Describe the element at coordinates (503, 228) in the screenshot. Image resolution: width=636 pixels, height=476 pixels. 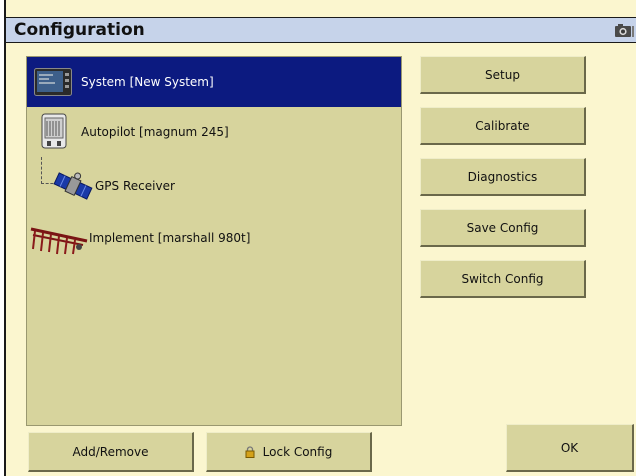
I see `save-config-button: Save Config` at that location.